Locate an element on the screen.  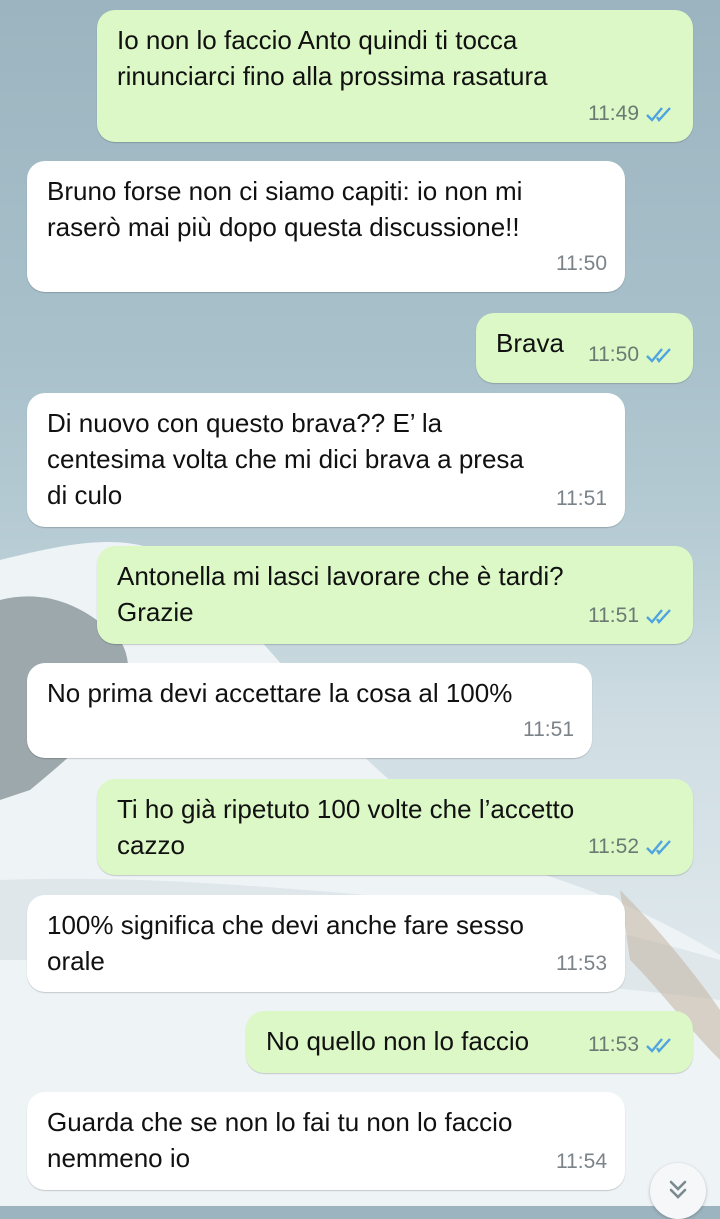
scroll-to-bottom-button is located at coordinates (678, 1191).